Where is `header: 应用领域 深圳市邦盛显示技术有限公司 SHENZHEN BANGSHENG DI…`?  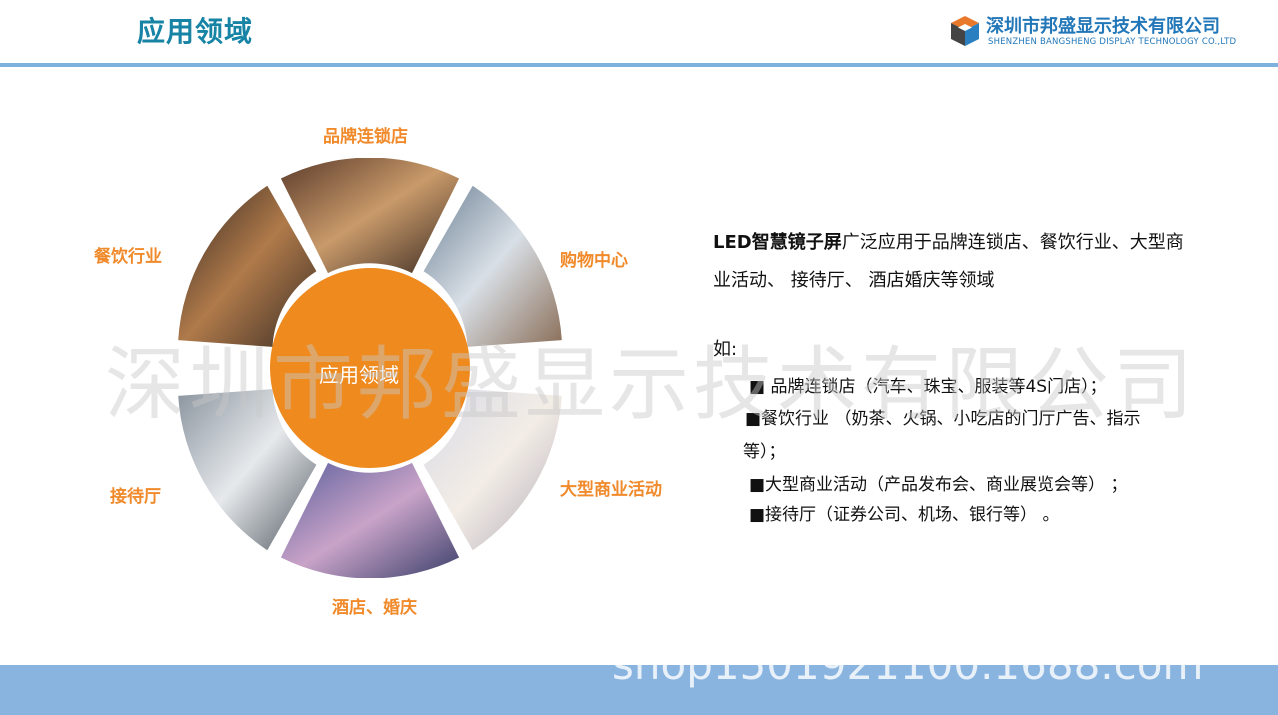 header: 应用领域 深圳市邦盛显示技术有限公司 SHENZHEN BANGSHENG DI… is located at coordinates (639, 33).